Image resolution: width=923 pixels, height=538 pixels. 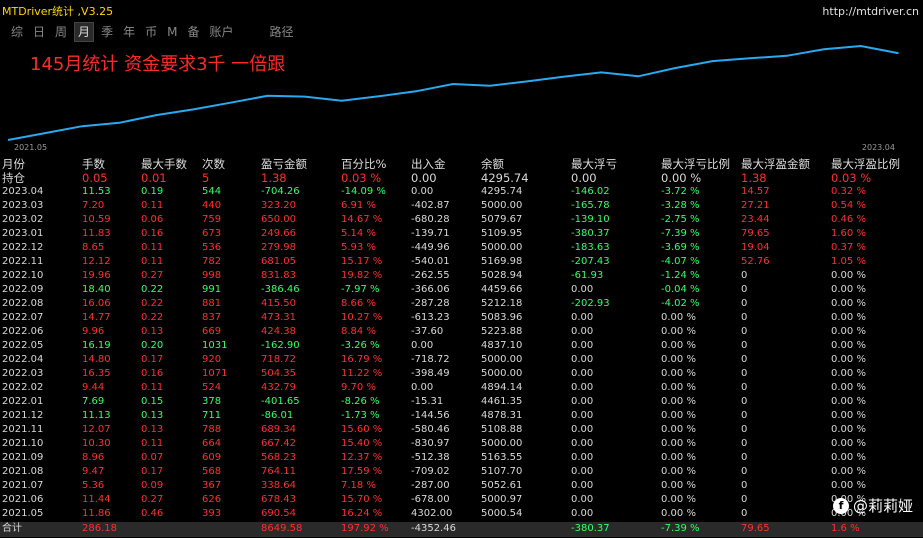 I want to click on tab-4: 季, so click(x=107, y=32).